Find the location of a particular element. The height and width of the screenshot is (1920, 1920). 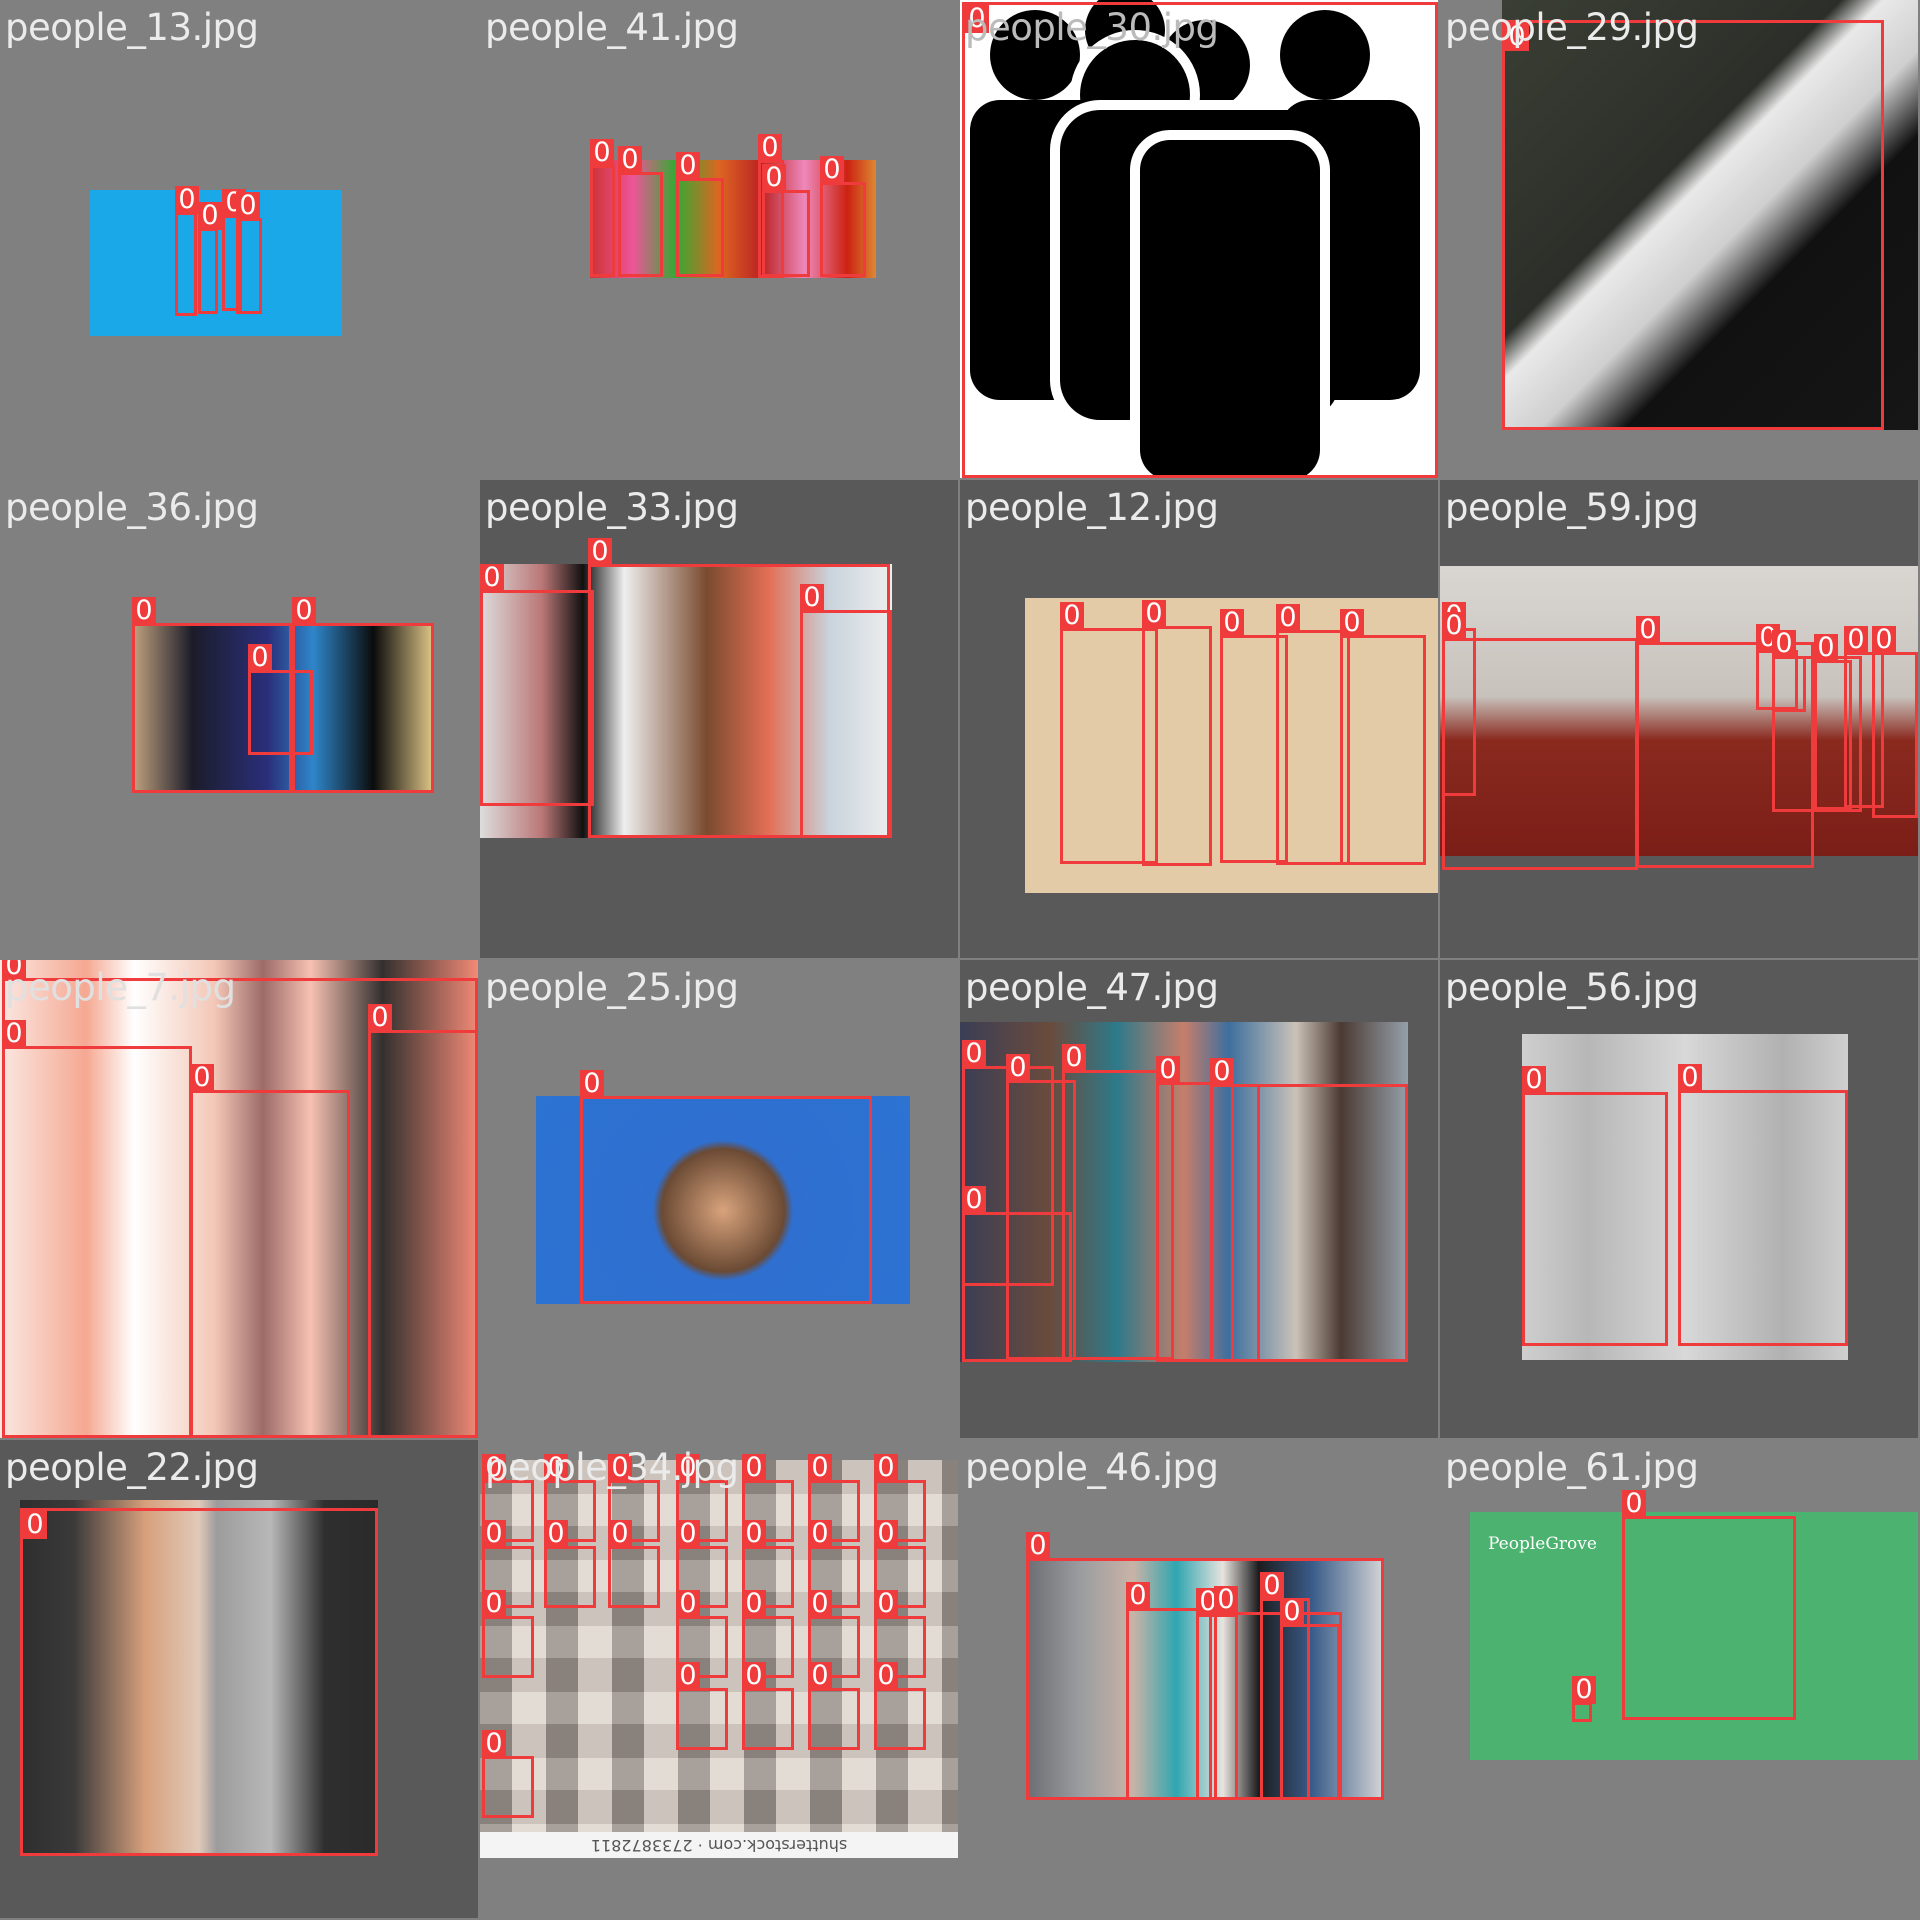

tile-people-7: people_7.jpg 0 0 0 0 is located at coordinates (239, 1199).